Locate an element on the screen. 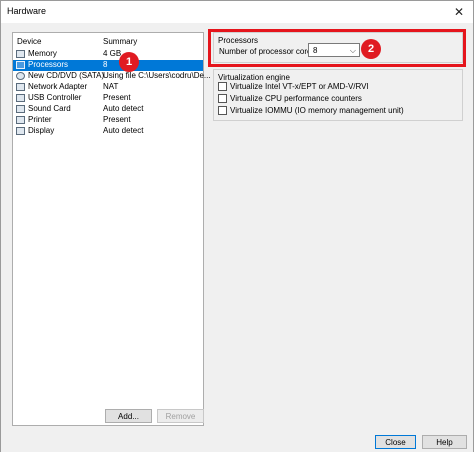 Image resolution: width=474 pixels, height=452 pixels. network-adapter-icon is located at coordinates (20, 87).